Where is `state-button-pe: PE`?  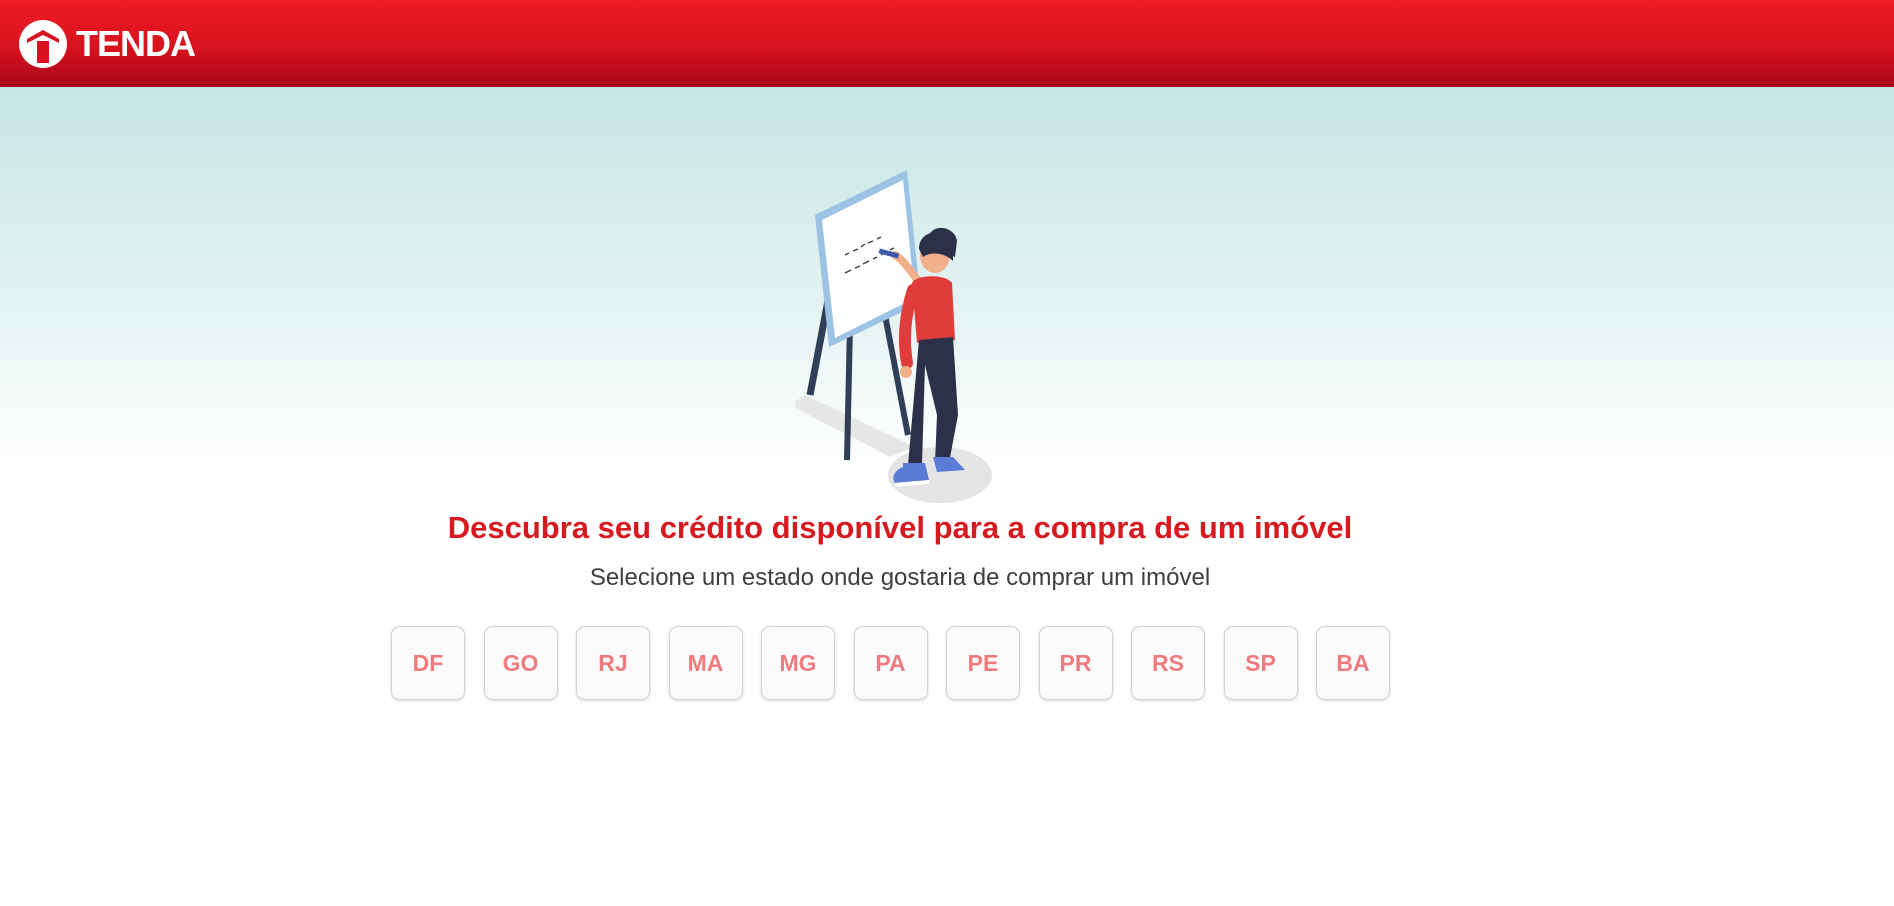
state-button-pe: PE is located at coordinates (983, 663).